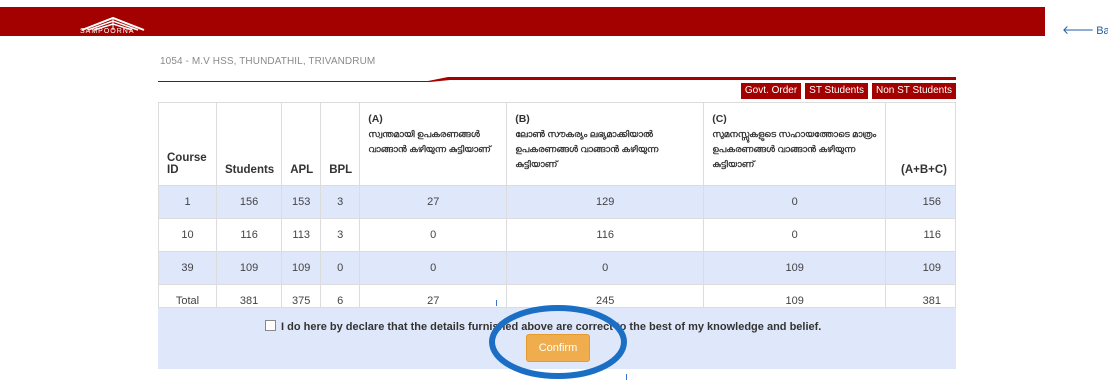  I want to click on cell-abc: 109, so click(920, 268).